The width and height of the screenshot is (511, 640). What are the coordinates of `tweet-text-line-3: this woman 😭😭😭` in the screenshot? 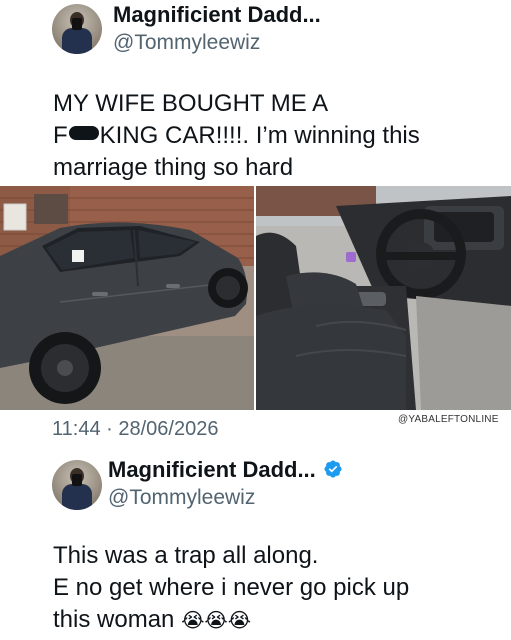 It's located at (231, 620).